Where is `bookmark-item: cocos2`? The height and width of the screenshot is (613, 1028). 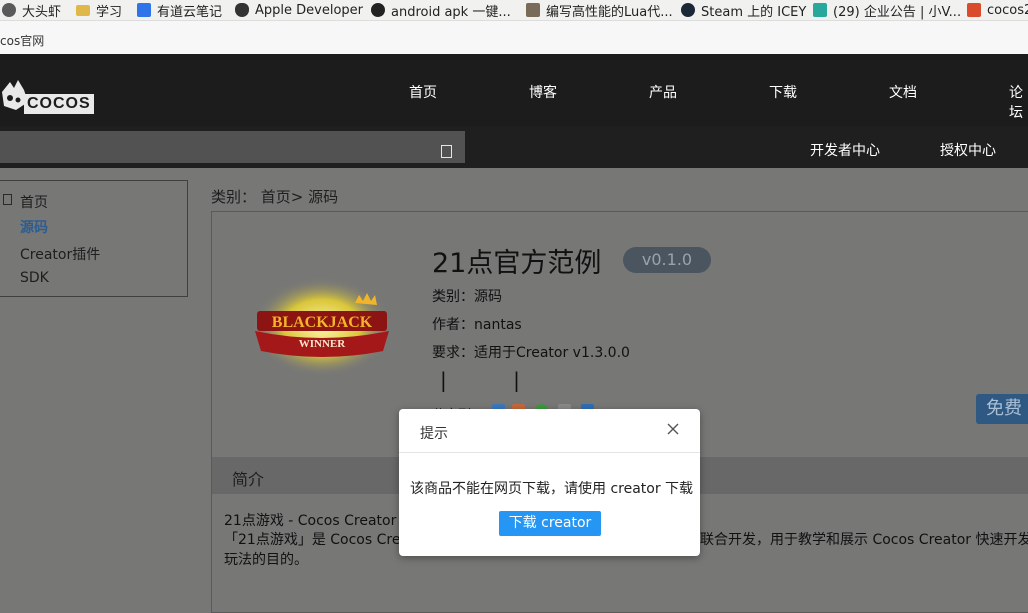
bookmark-item: cocos2 is located at coordinates (997, 10).